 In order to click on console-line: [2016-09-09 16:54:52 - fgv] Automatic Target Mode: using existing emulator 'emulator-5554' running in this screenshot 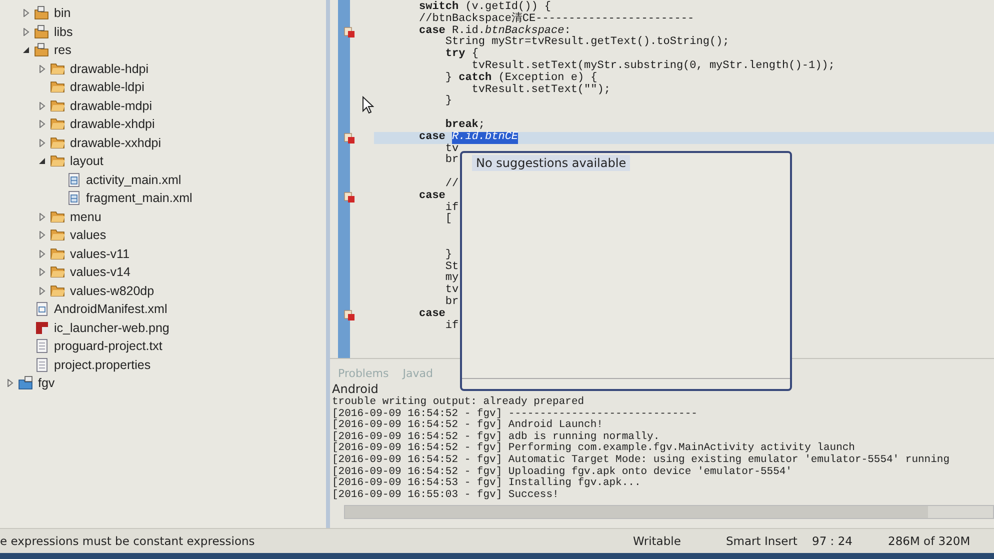, I will do `click(641, 460)`.